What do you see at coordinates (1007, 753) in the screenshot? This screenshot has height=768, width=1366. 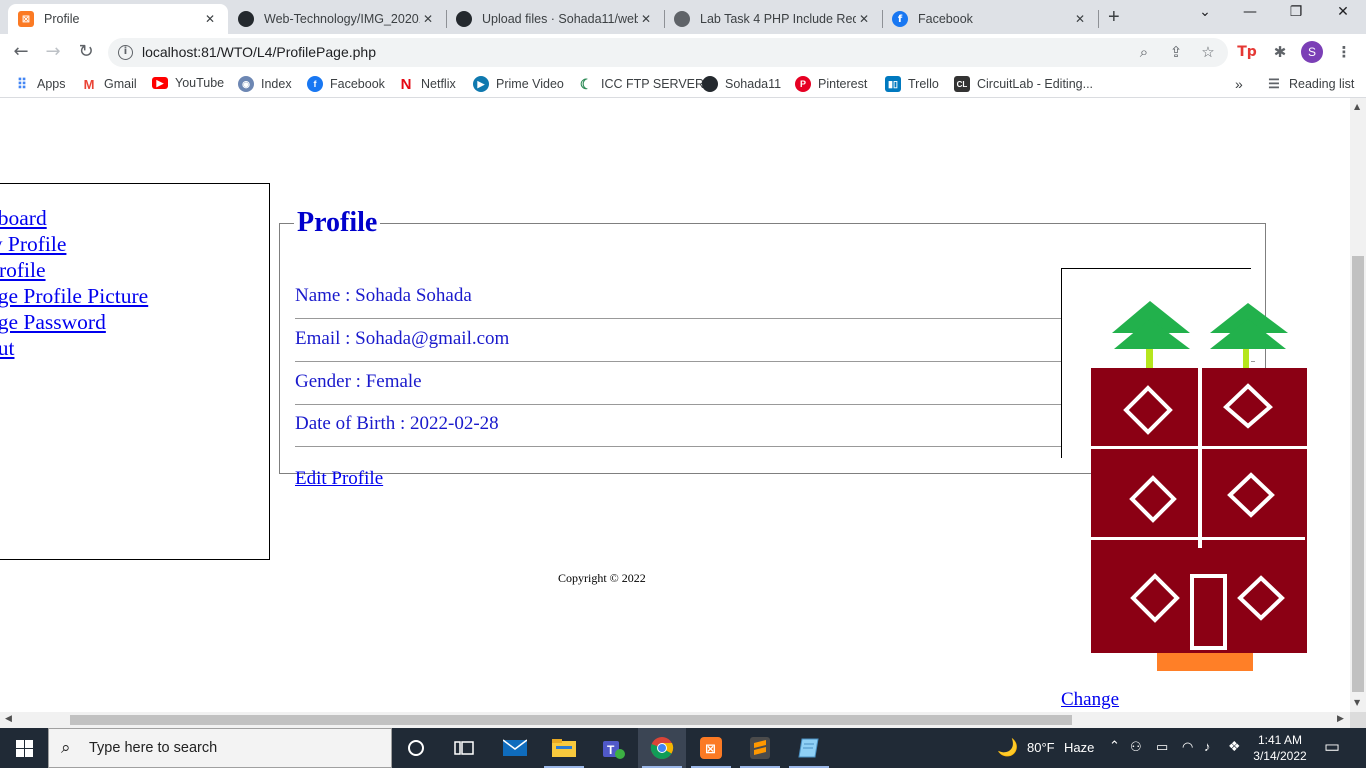 I see `weather-moon-icon: 🌙` at bounding box center [1007, 753].